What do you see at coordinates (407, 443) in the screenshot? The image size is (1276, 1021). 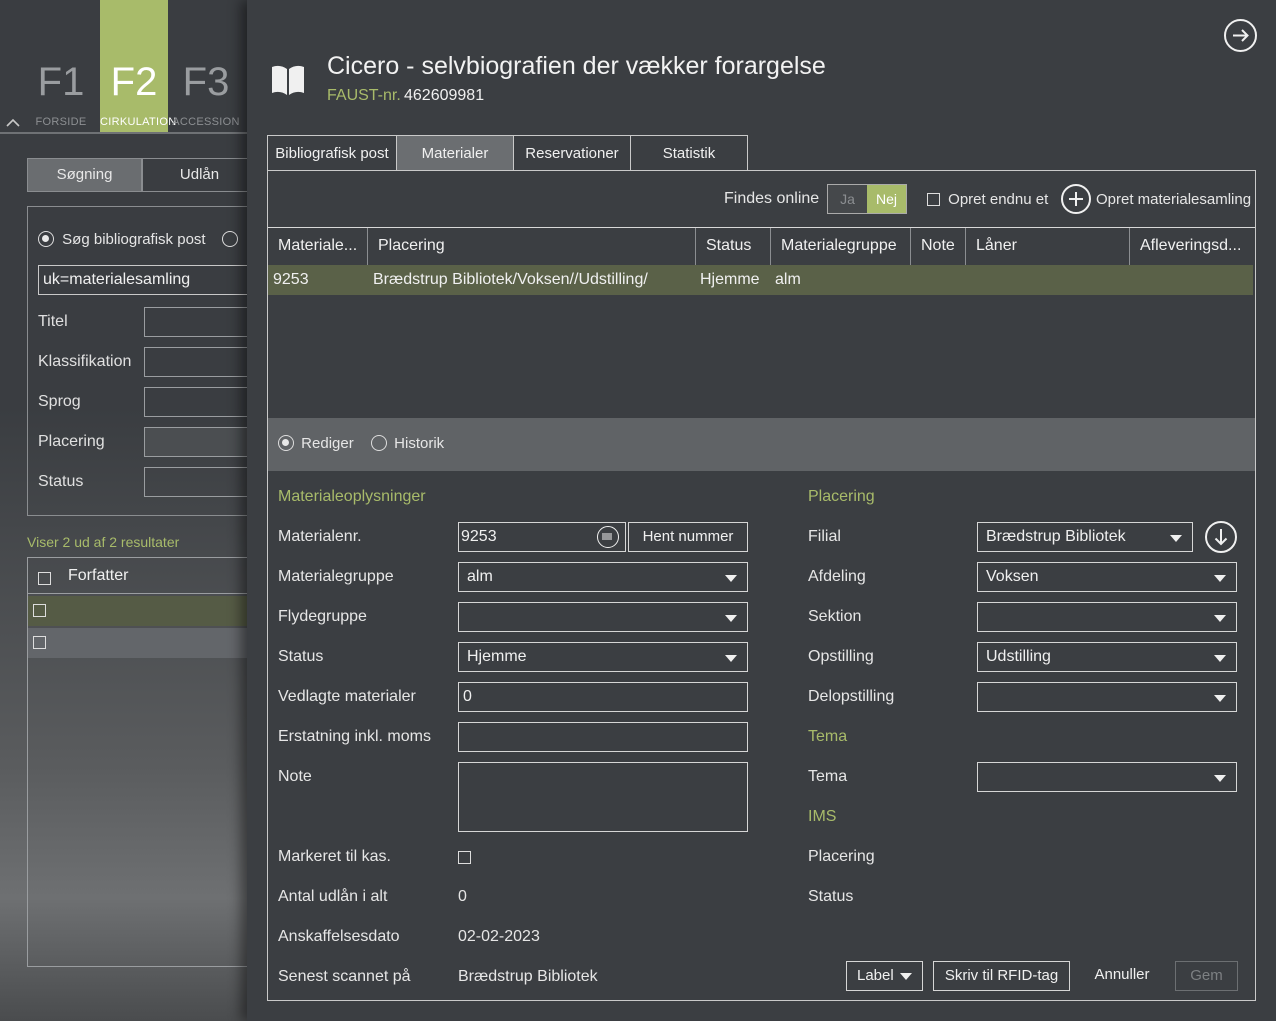 I see `historik-radio: Historik` at bounding box center [407, 443].